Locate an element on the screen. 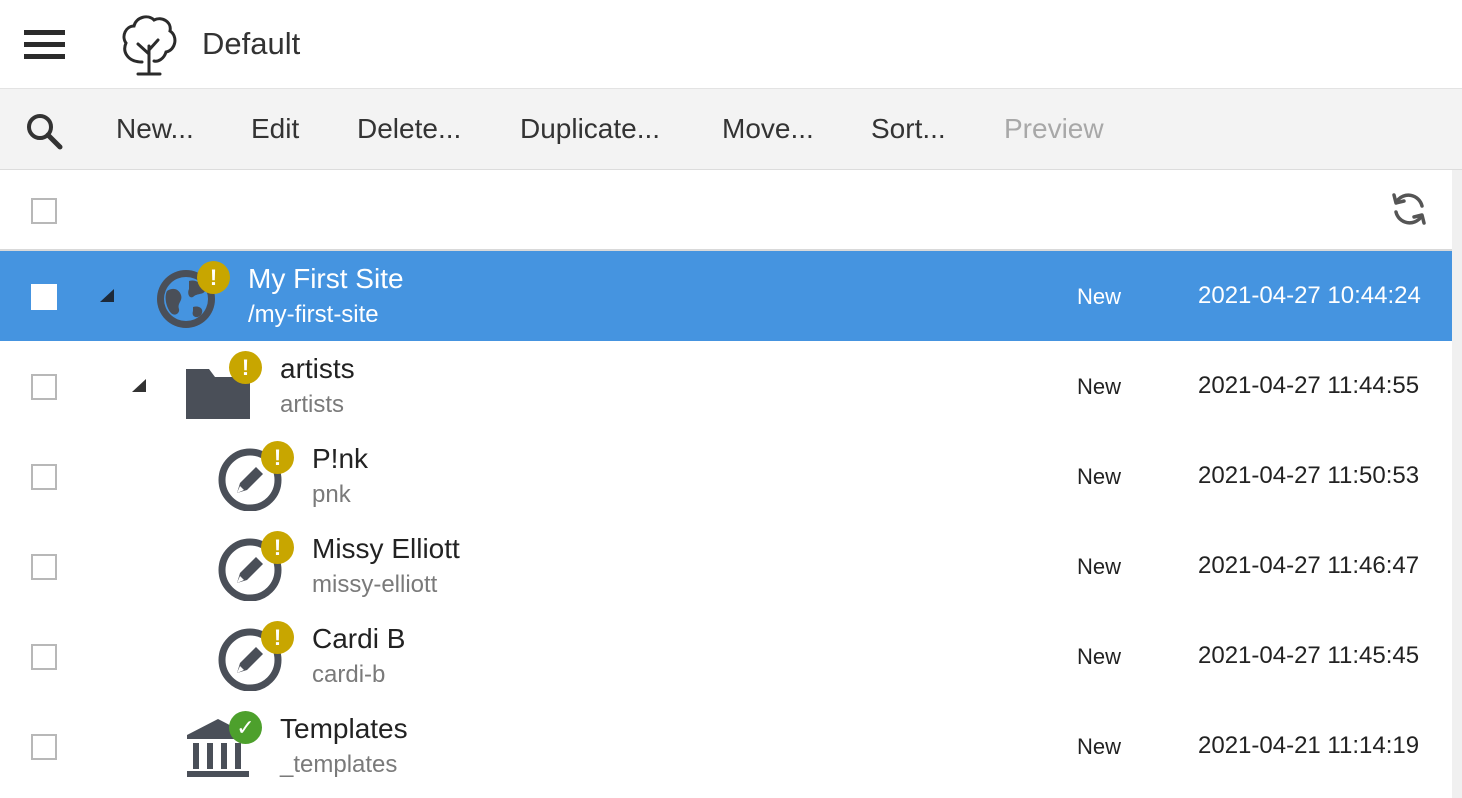 Image resolution: width=1462 pixels, height=798 pixels. preview-button: Preview is located at coordinates (1054, 129).